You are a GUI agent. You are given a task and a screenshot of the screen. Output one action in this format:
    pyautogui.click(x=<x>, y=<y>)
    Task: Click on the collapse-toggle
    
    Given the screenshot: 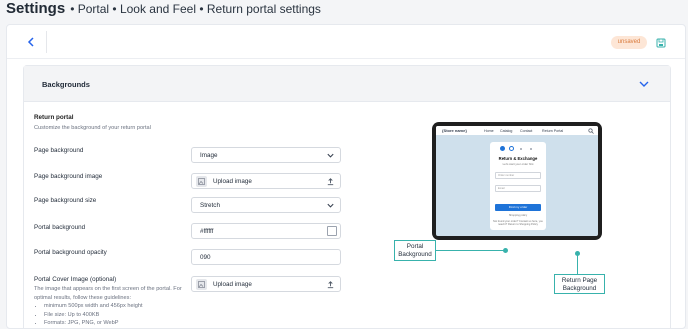 What is the action you would take?
    pyautogui.click(x=644, y=83)
    